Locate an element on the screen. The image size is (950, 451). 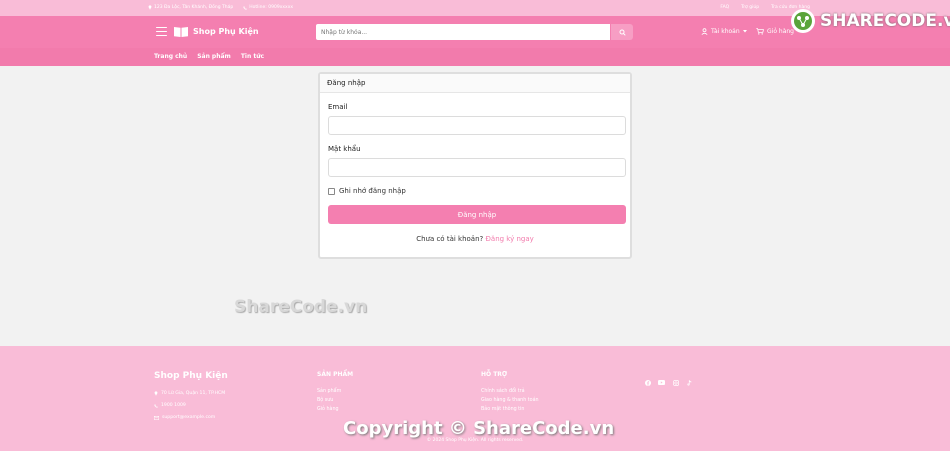
site-logo-text: Shop Phụ Kiện is located at coordinates (226, 31).